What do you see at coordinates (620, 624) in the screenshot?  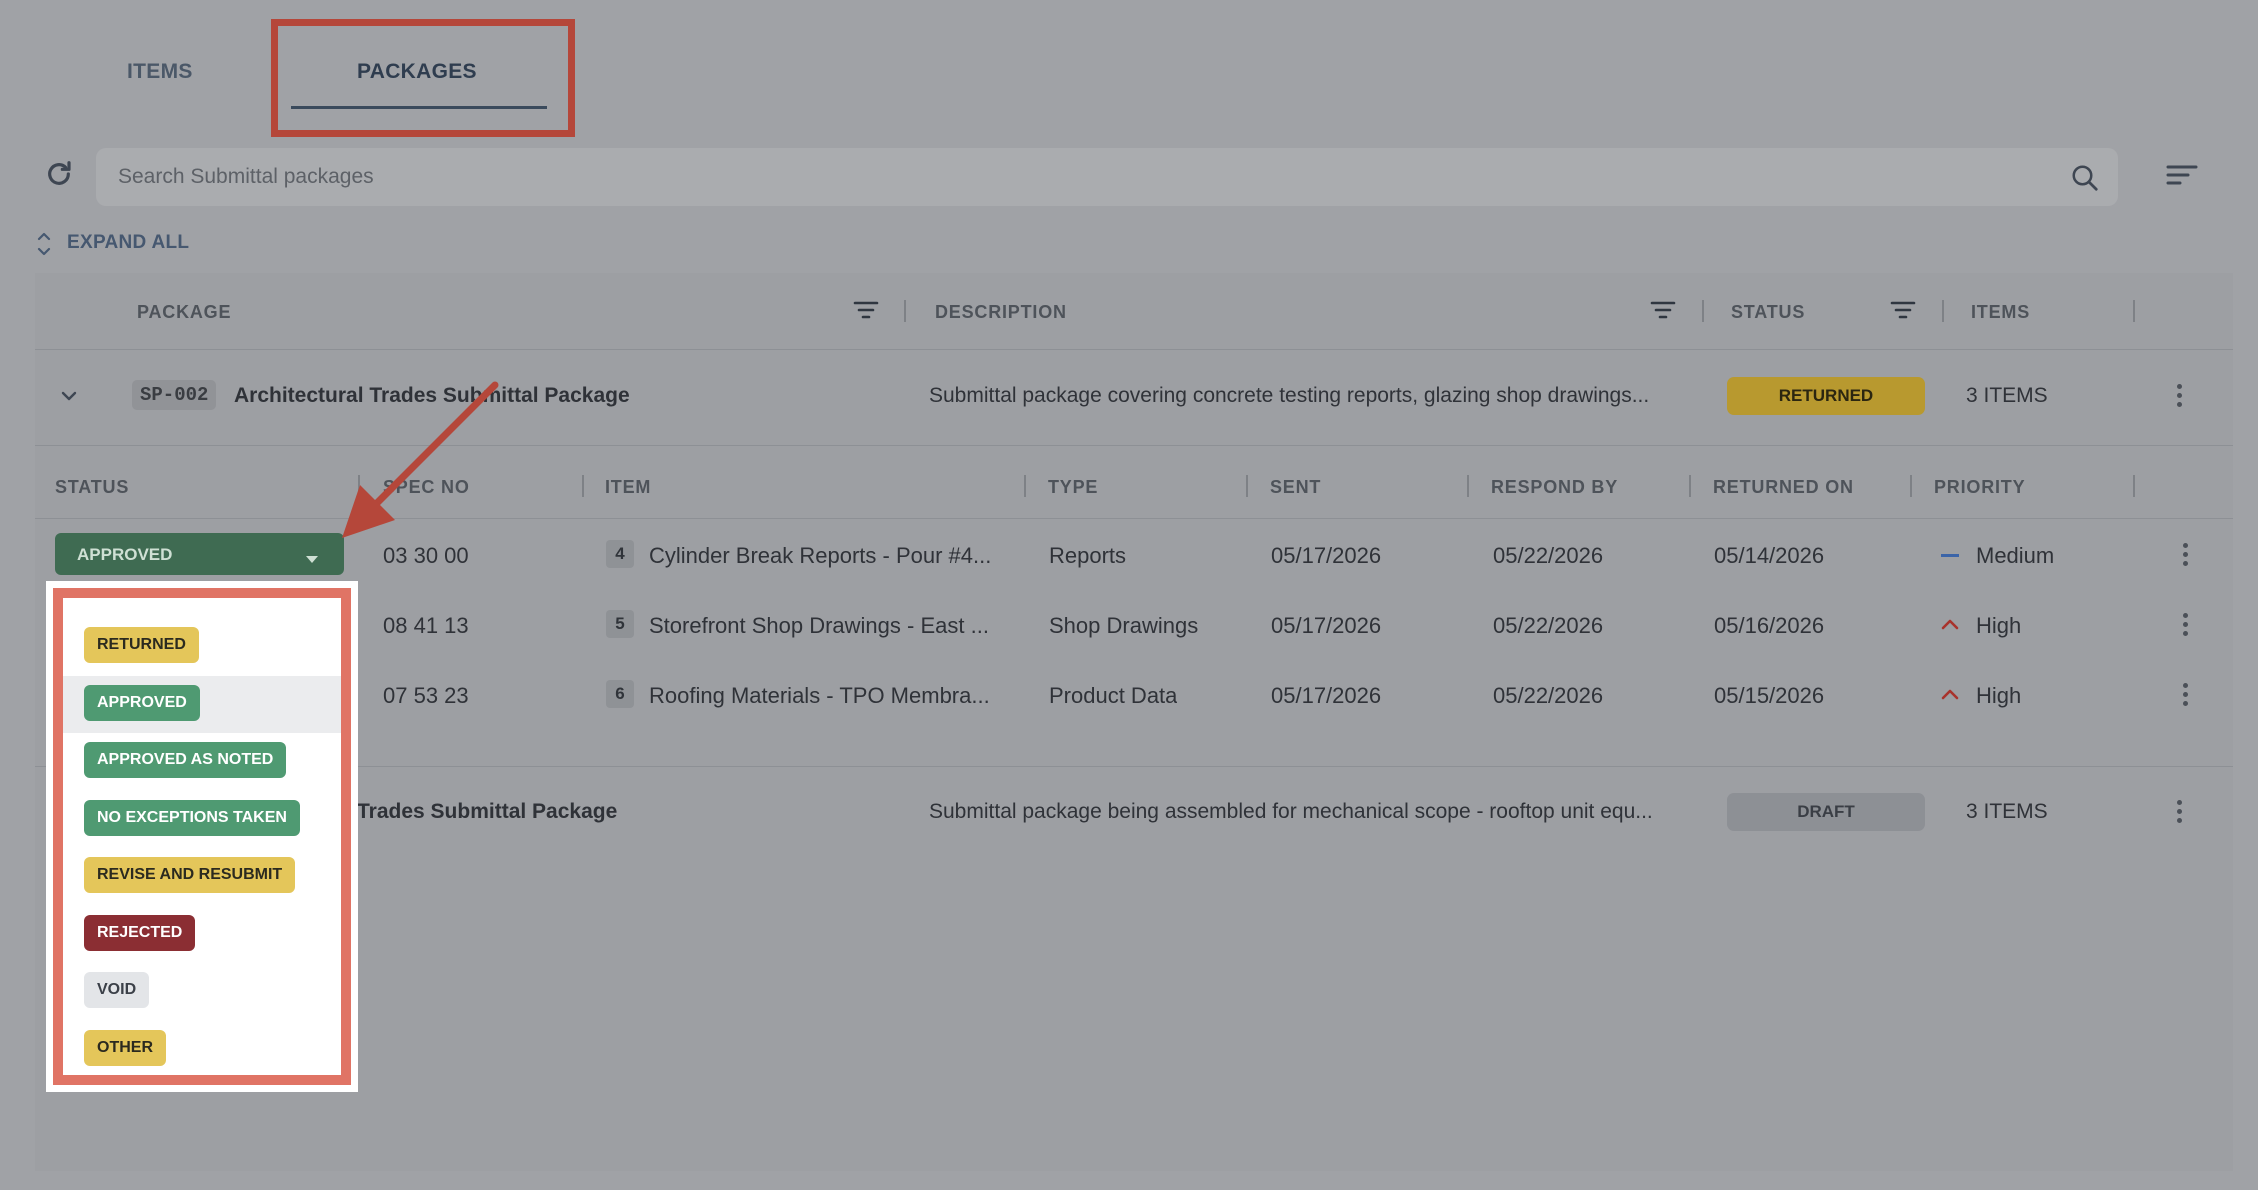 I see `item-number-badge: 5` at bounding box center [620, 624].